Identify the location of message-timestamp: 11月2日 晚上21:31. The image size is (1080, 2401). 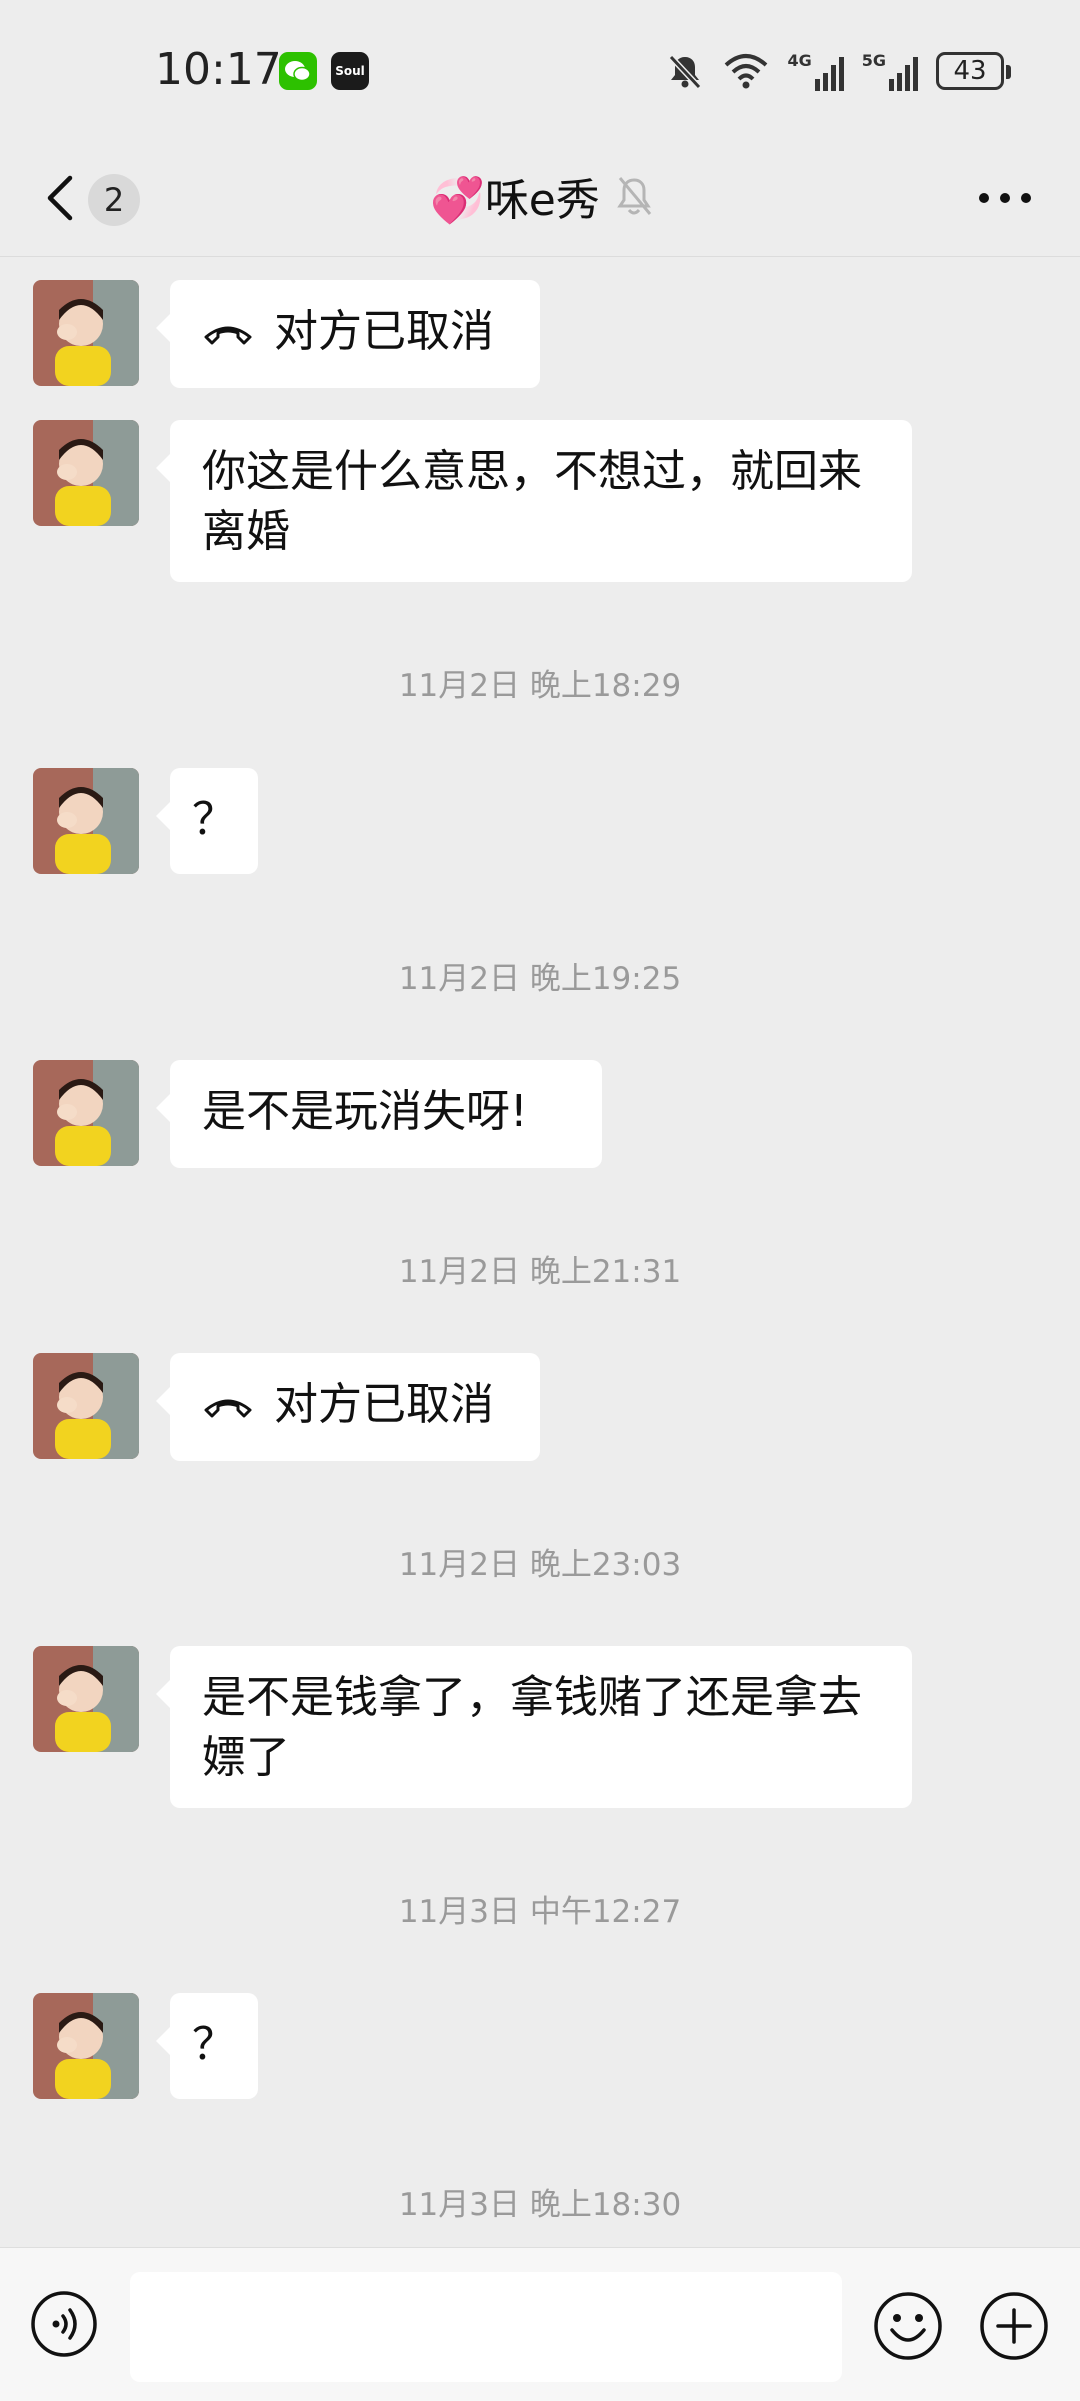
(540, 1272).